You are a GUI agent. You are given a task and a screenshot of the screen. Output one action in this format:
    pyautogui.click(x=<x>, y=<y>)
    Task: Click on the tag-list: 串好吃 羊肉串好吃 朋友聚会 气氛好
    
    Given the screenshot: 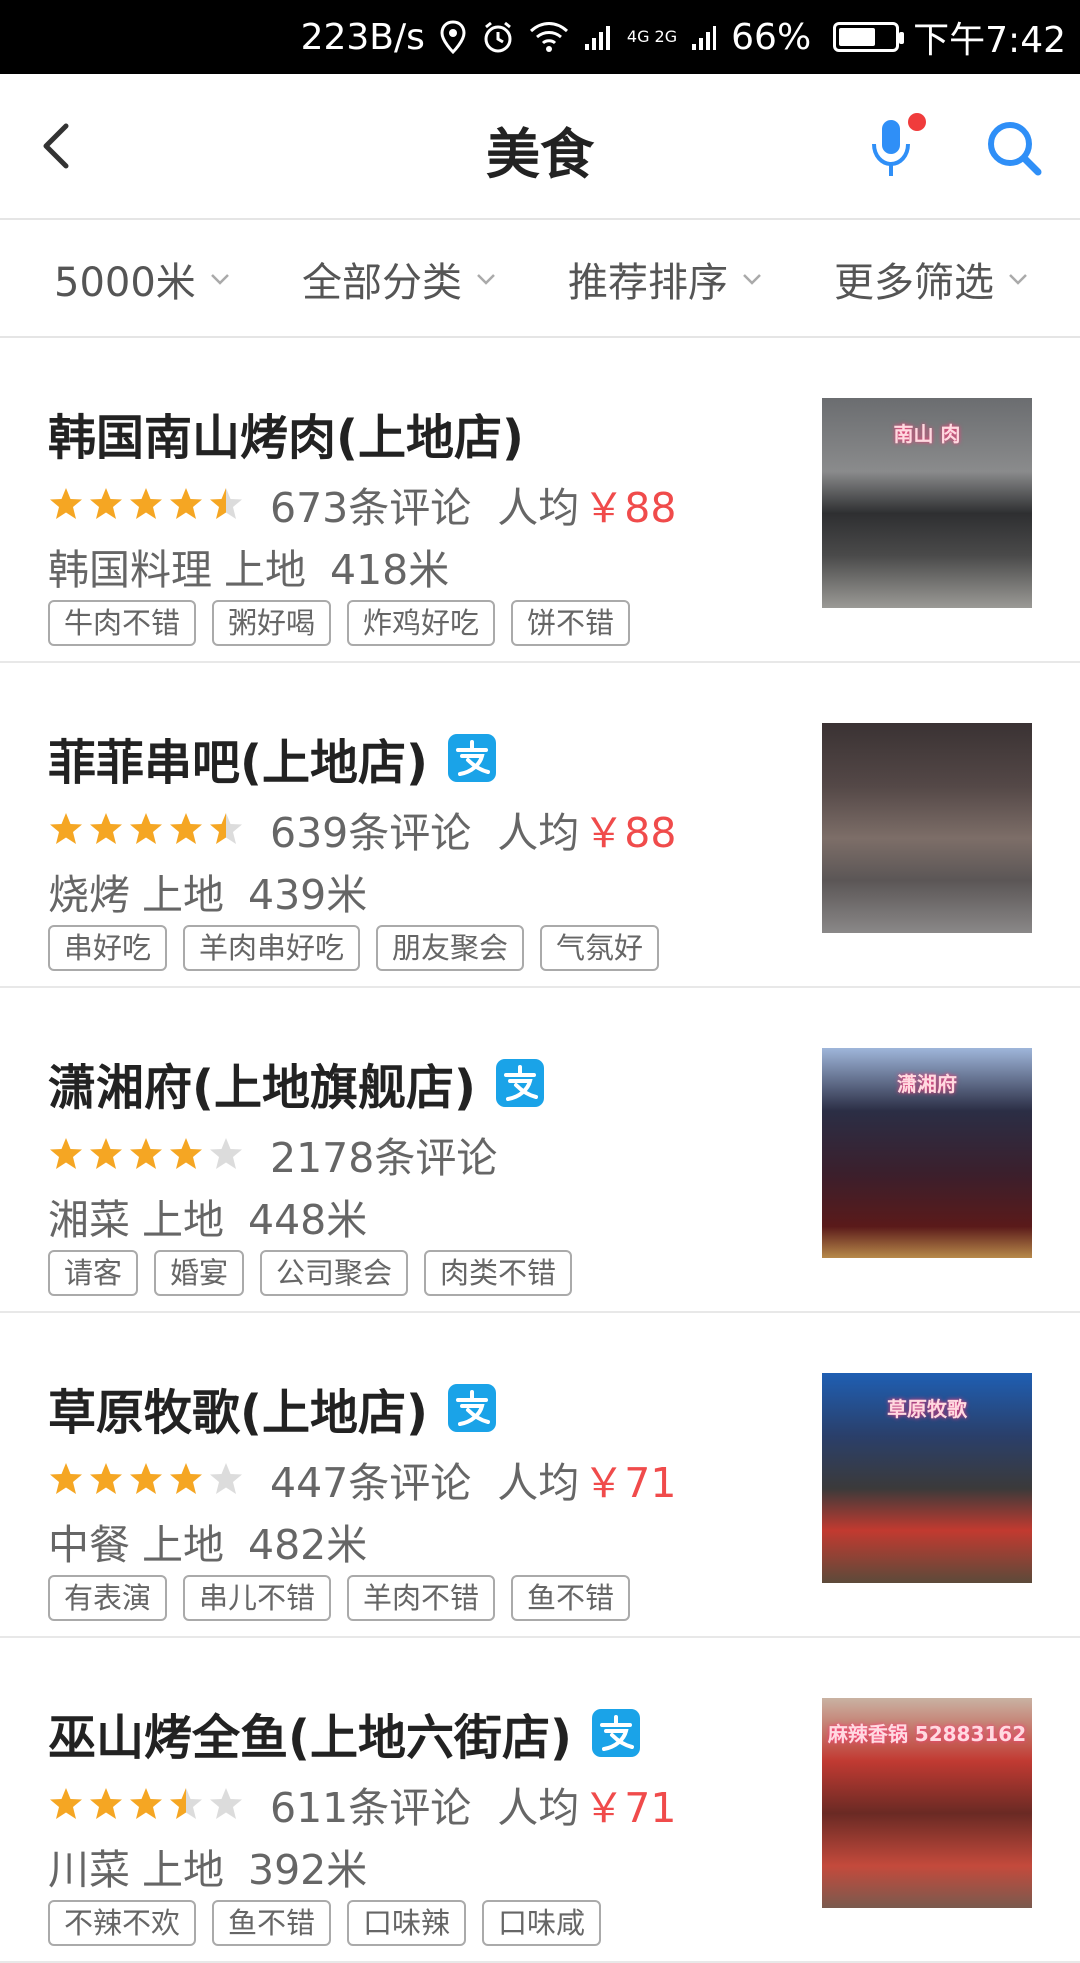 What is the action you would take?
    pyautogui.click(x=354, y=948)
    